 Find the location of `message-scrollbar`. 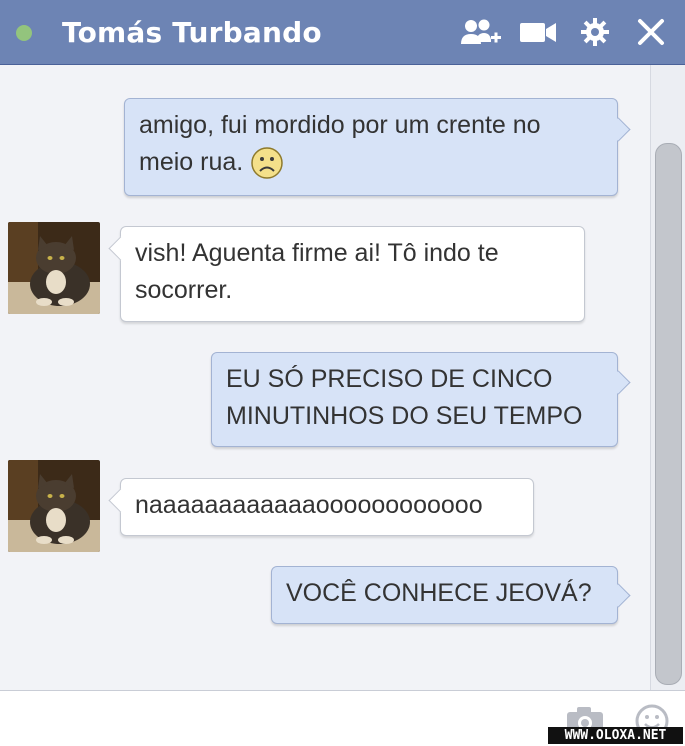

message-scrollbar is located at coordinates (667, 377).